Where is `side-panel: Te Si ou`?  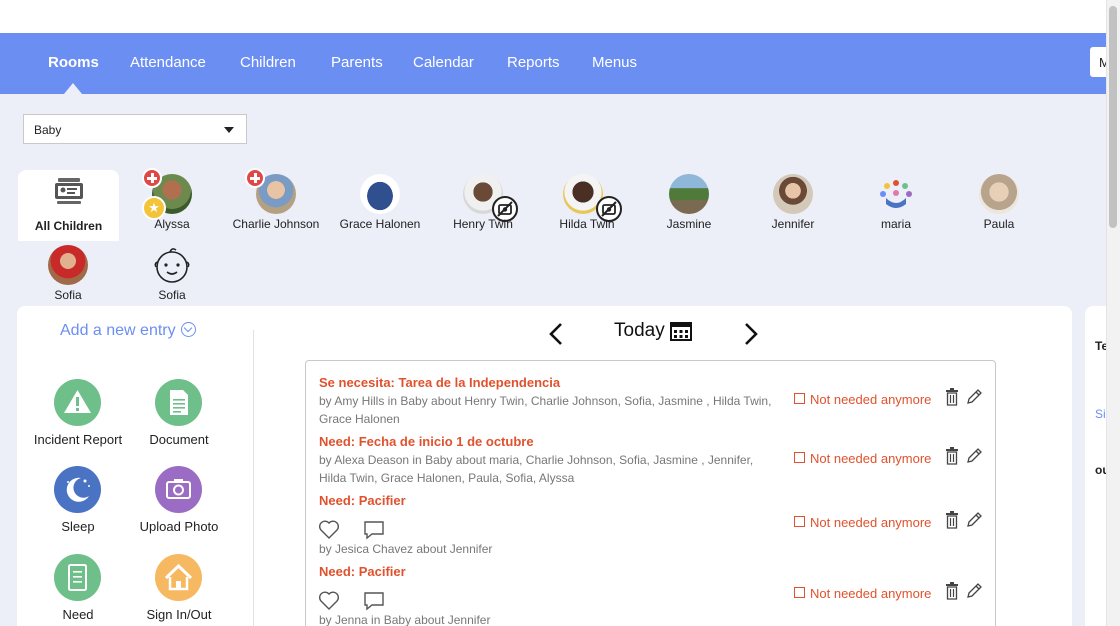 side-panel: Te Si ou is located at coordinates (1095, 466).